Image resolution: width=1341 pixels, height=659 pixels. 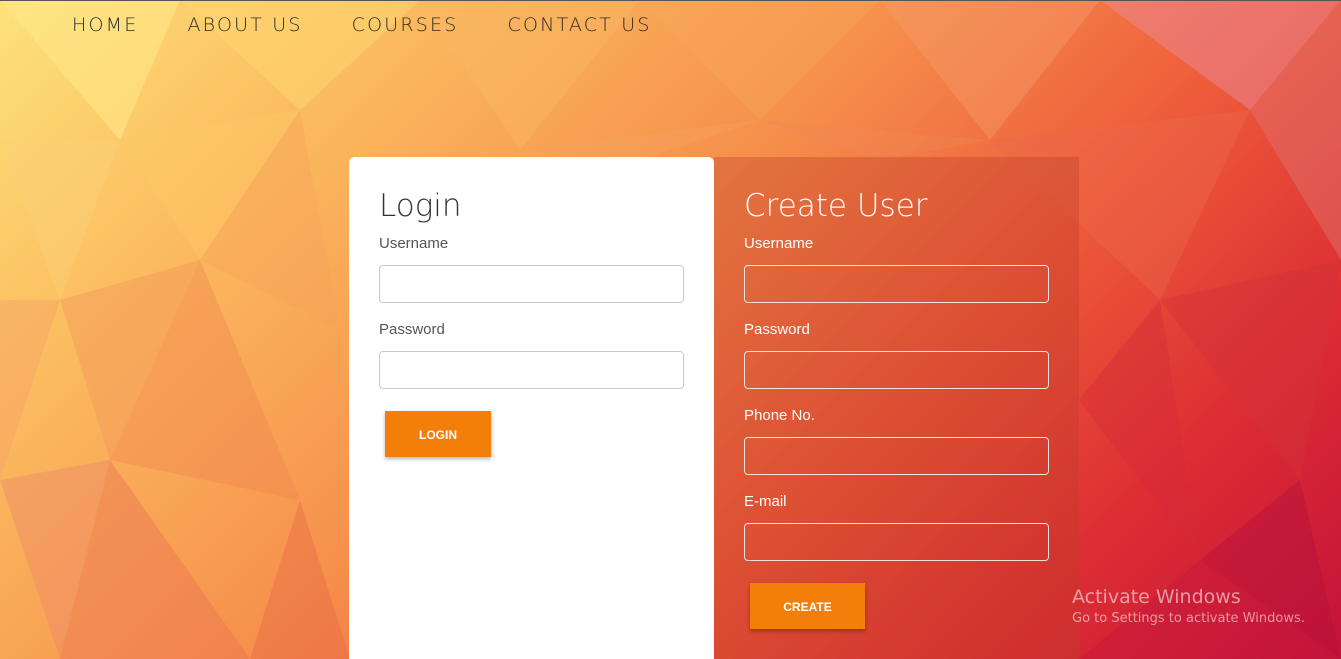 I want to click on login-password-input, so click(x=531, y=370).